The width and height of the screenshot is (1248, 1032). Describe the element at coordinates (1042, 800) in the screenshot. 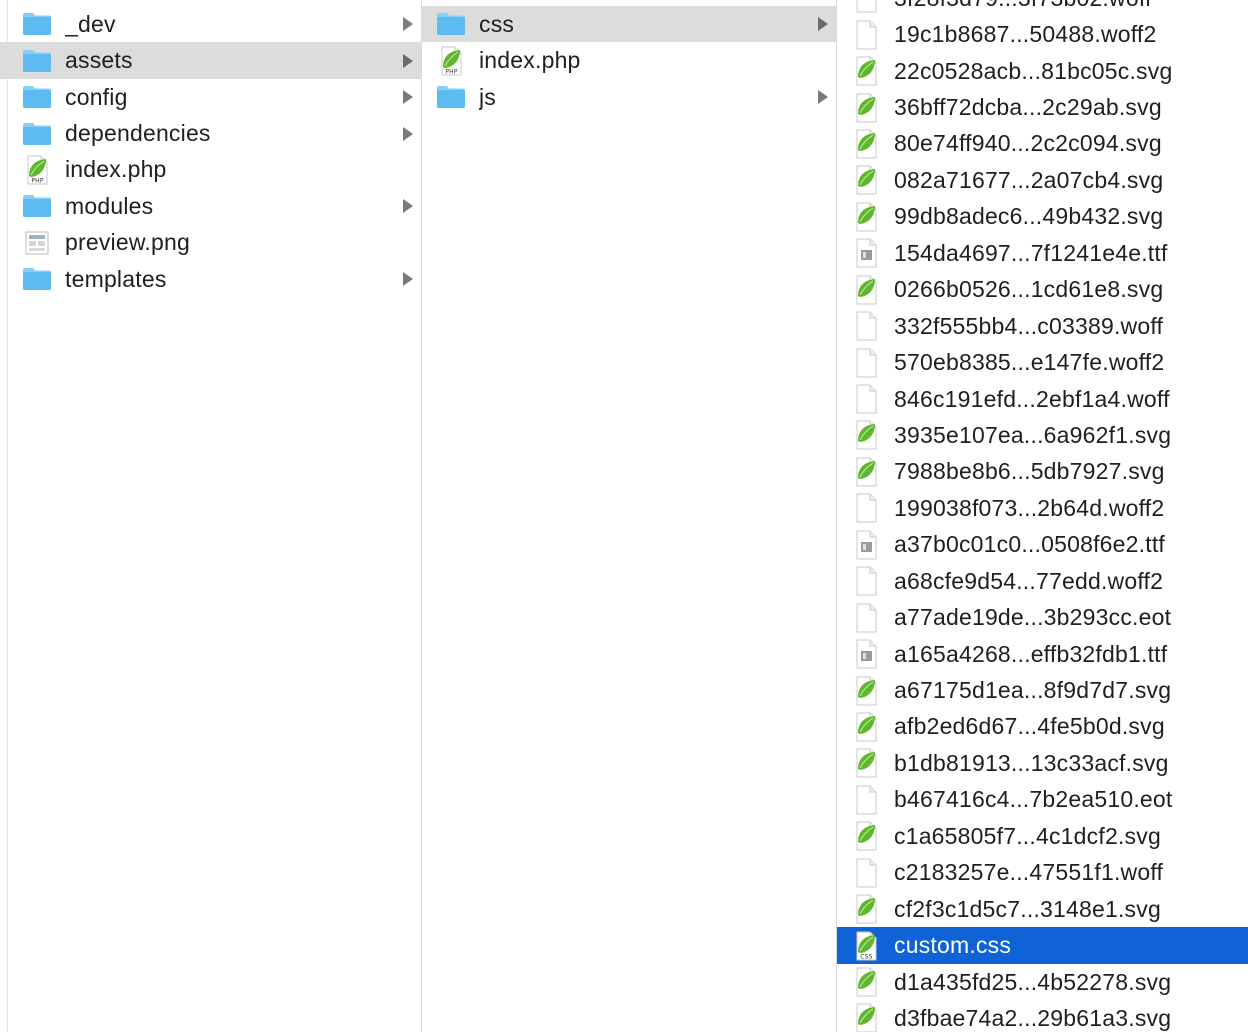

I see `list-item: b467416c4...7b2ea510.eot` at that location.